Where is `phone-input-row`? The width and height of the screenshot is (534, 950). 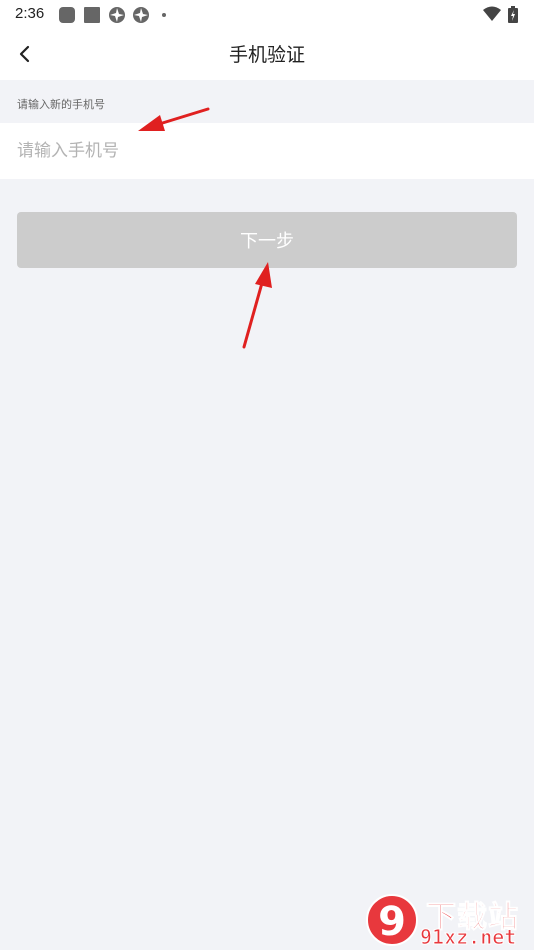 phone-input-row is located at coordinates (267, 151).